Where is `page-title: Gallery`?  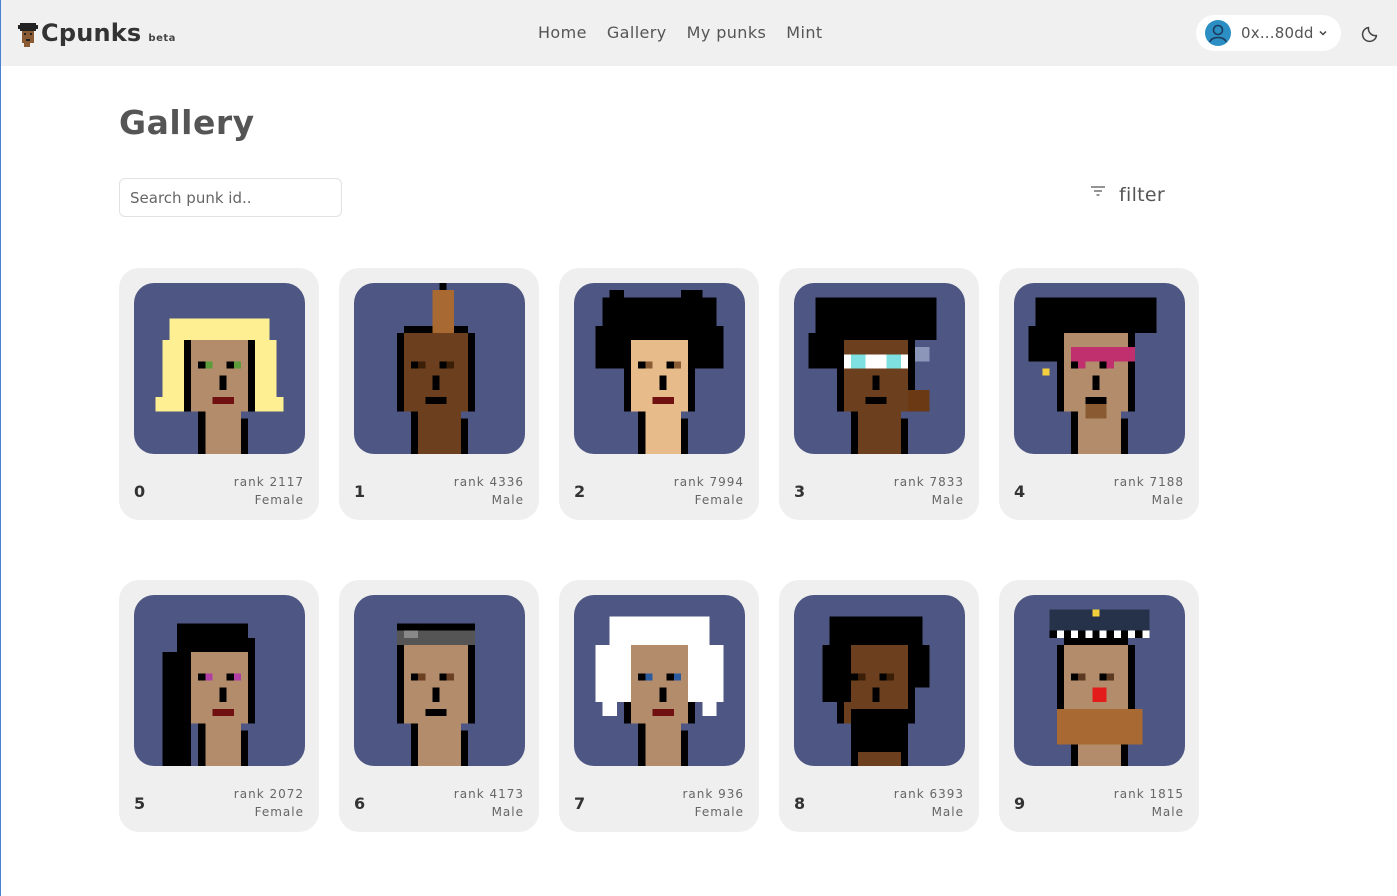
page-title: Gallery is located at coordinates (187, 122).